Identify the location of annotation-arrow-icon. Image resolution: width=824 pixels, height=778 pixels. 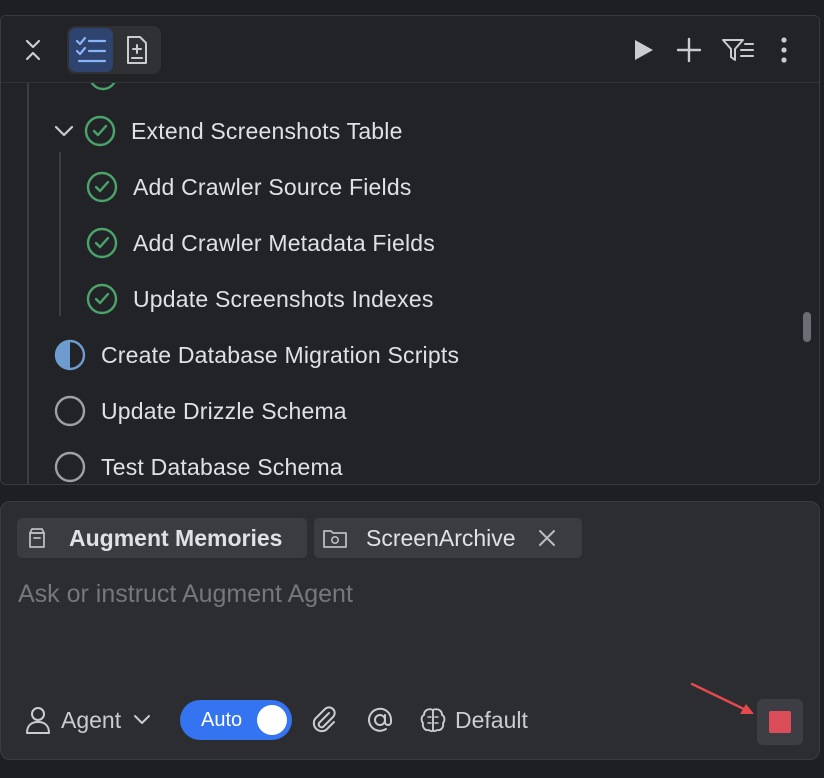
(724, 700).